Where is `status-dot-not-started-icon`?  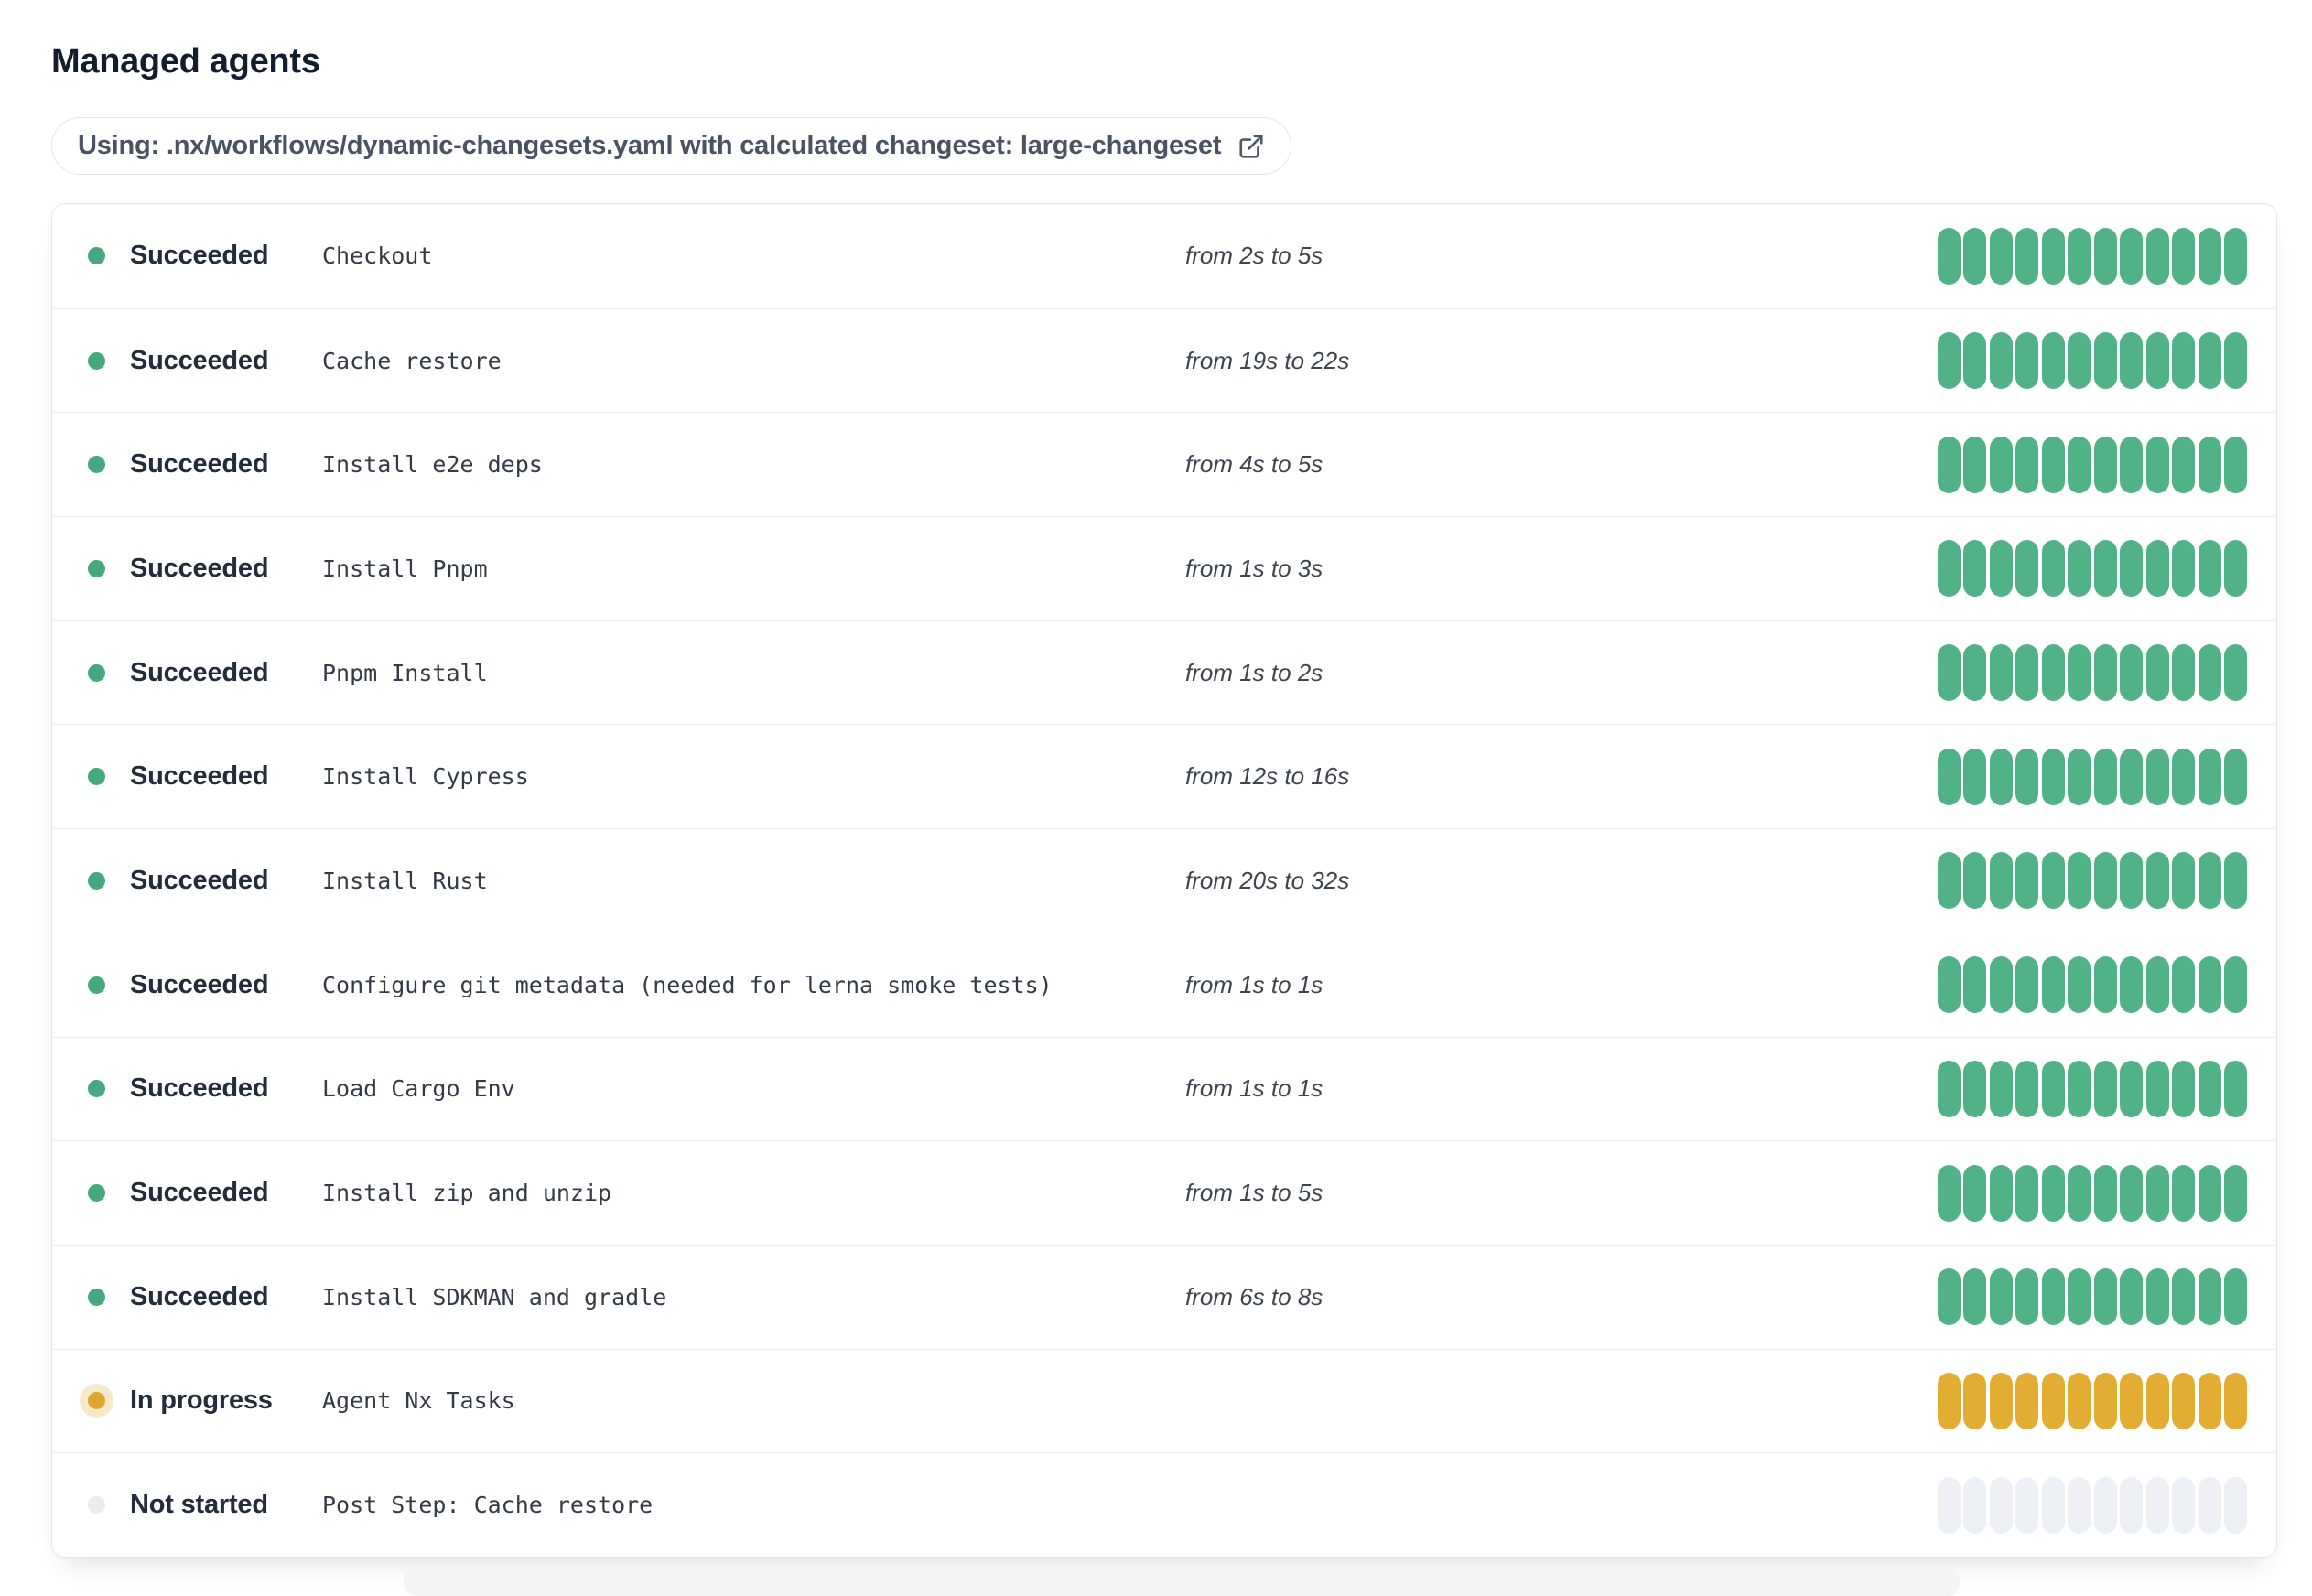 status-dot-not-started-icon is located at coordinates (96, 1505).